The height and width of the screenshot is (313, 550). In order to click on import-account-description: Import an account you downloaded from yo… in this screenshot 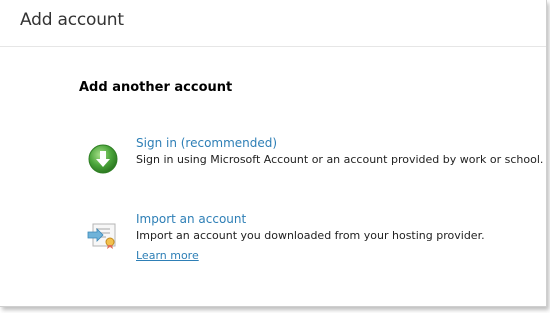, I will do `click(310, 235)`.